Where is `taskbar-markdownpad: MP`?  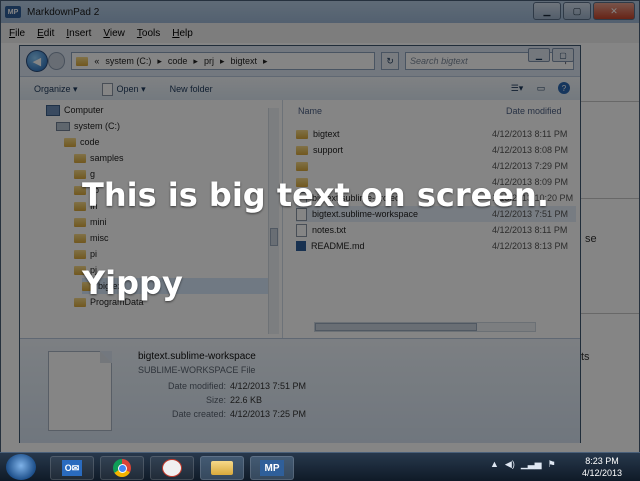 taskbar-markdownpad: MP is located at coordinates (272, 468).